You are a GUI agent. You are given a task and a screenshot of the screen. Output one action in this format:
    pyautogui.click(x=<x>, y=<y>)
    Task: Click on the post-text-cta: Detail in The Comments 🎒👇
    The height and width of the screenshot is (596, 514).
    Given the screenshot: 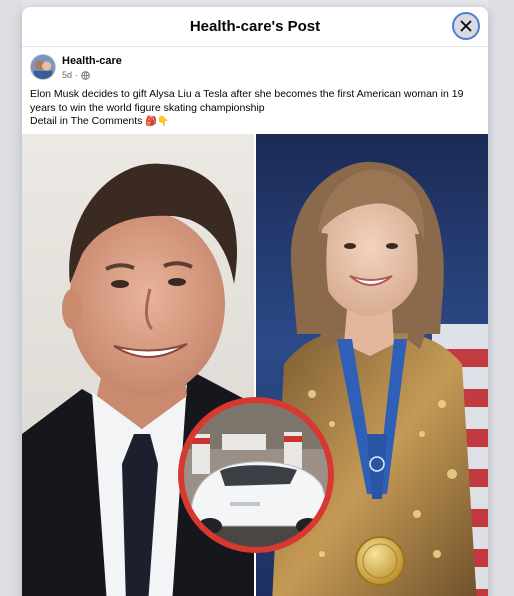 What is the action you would take?
    pyautogui.click(x=255, y=122)
    